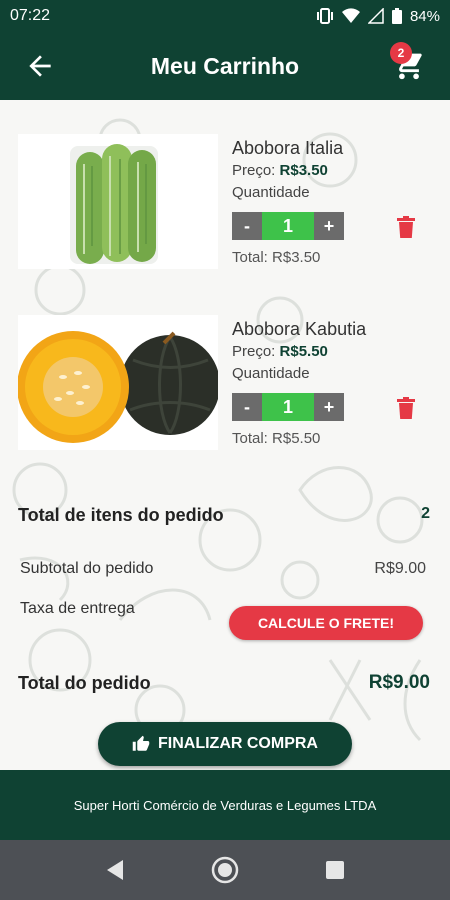  What do you see at coordinates (30, 15) in the screenshot?
I see `status-time: 07:22` at bounding box center [30, 15].